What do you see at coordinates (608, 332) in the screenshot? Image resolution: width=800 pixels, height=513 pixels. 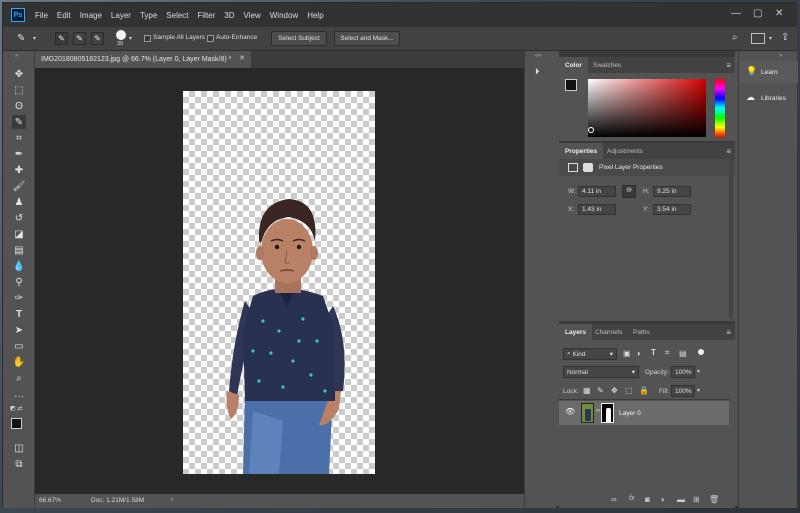 I see `tab-channels: Channels` at bounding box center [608, 332].